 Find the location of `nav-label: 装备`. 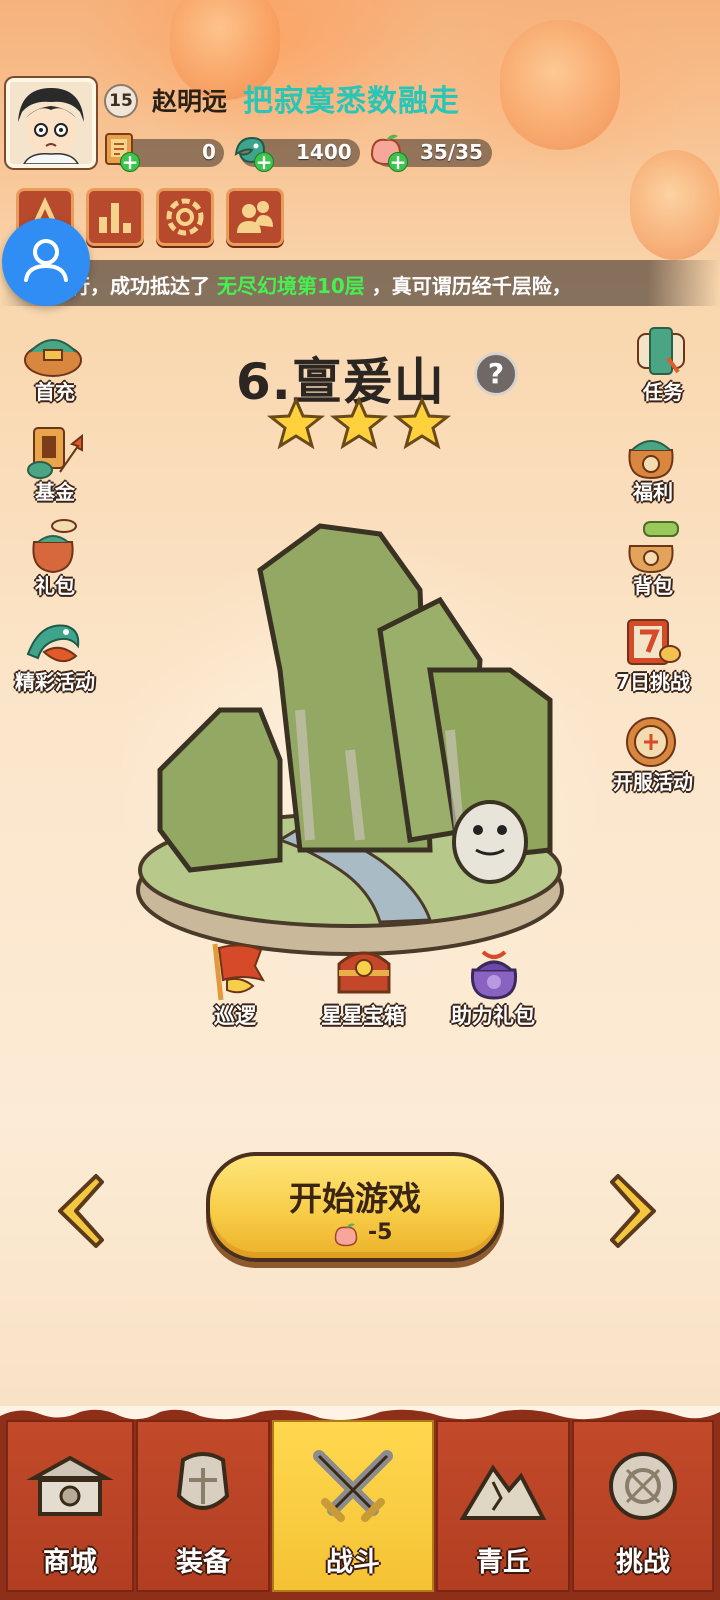

nav-label: 装备 is located at coordinates (203, 1562).